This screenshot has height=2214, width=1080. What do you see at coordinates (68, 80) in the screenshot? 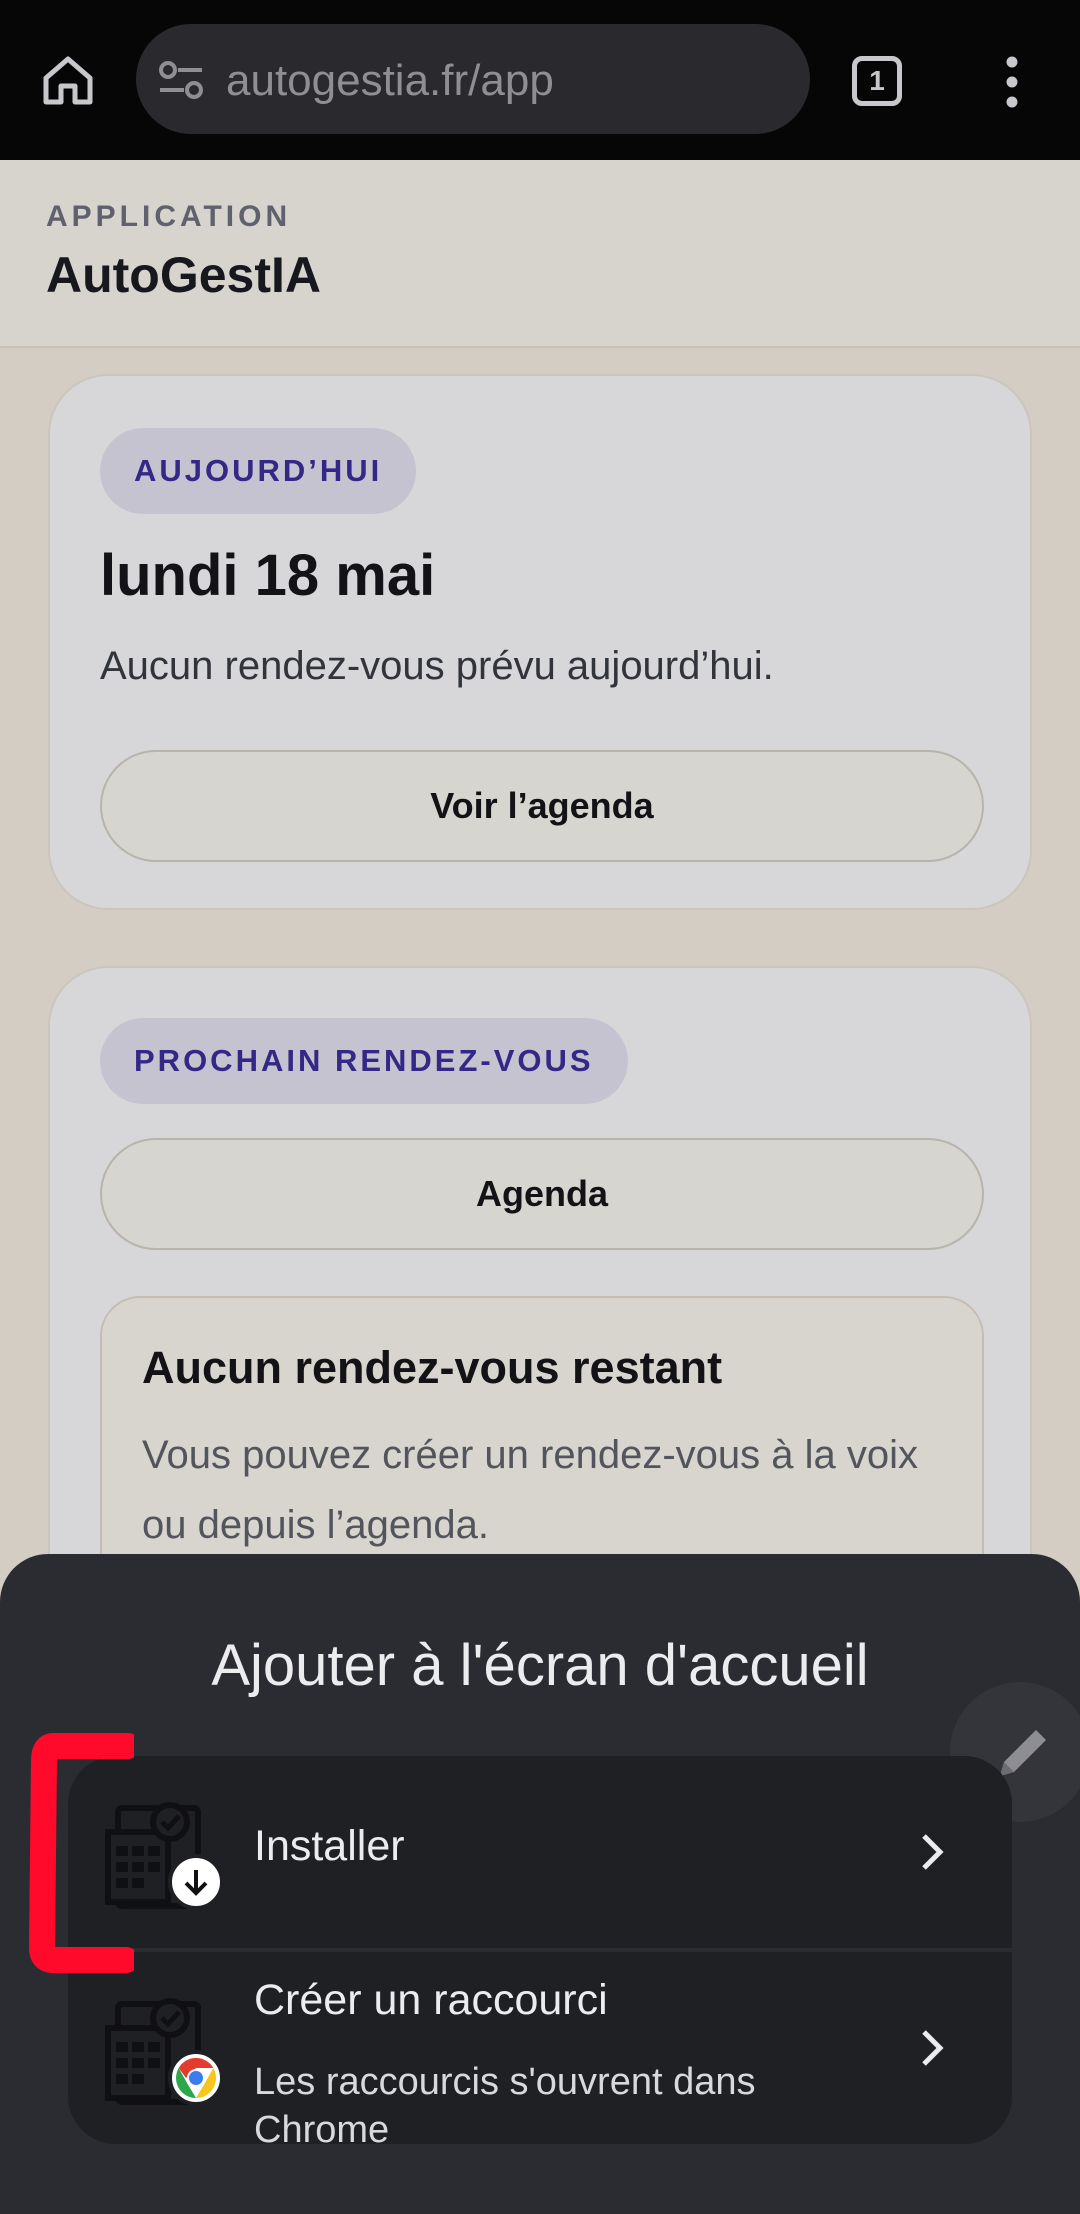
I see `home-icon` at bounding box center [68, 80].